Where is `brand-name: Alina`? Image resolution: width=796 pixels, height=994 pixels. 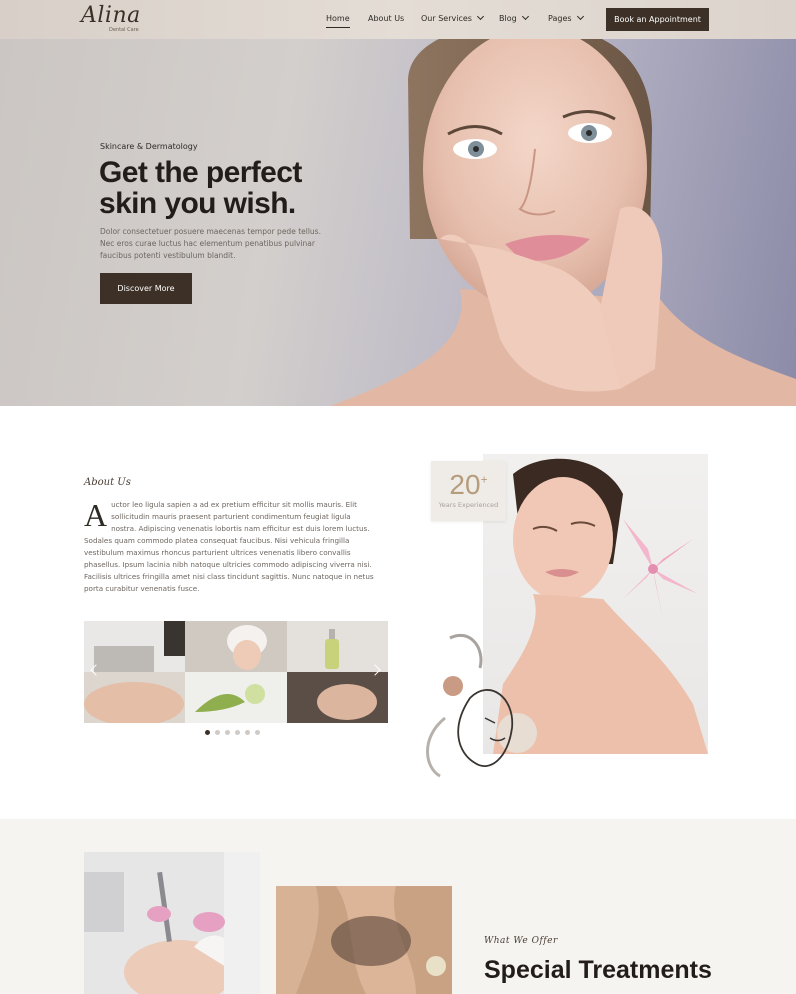 brand-name: Alina is located at coordinates (111, 15).